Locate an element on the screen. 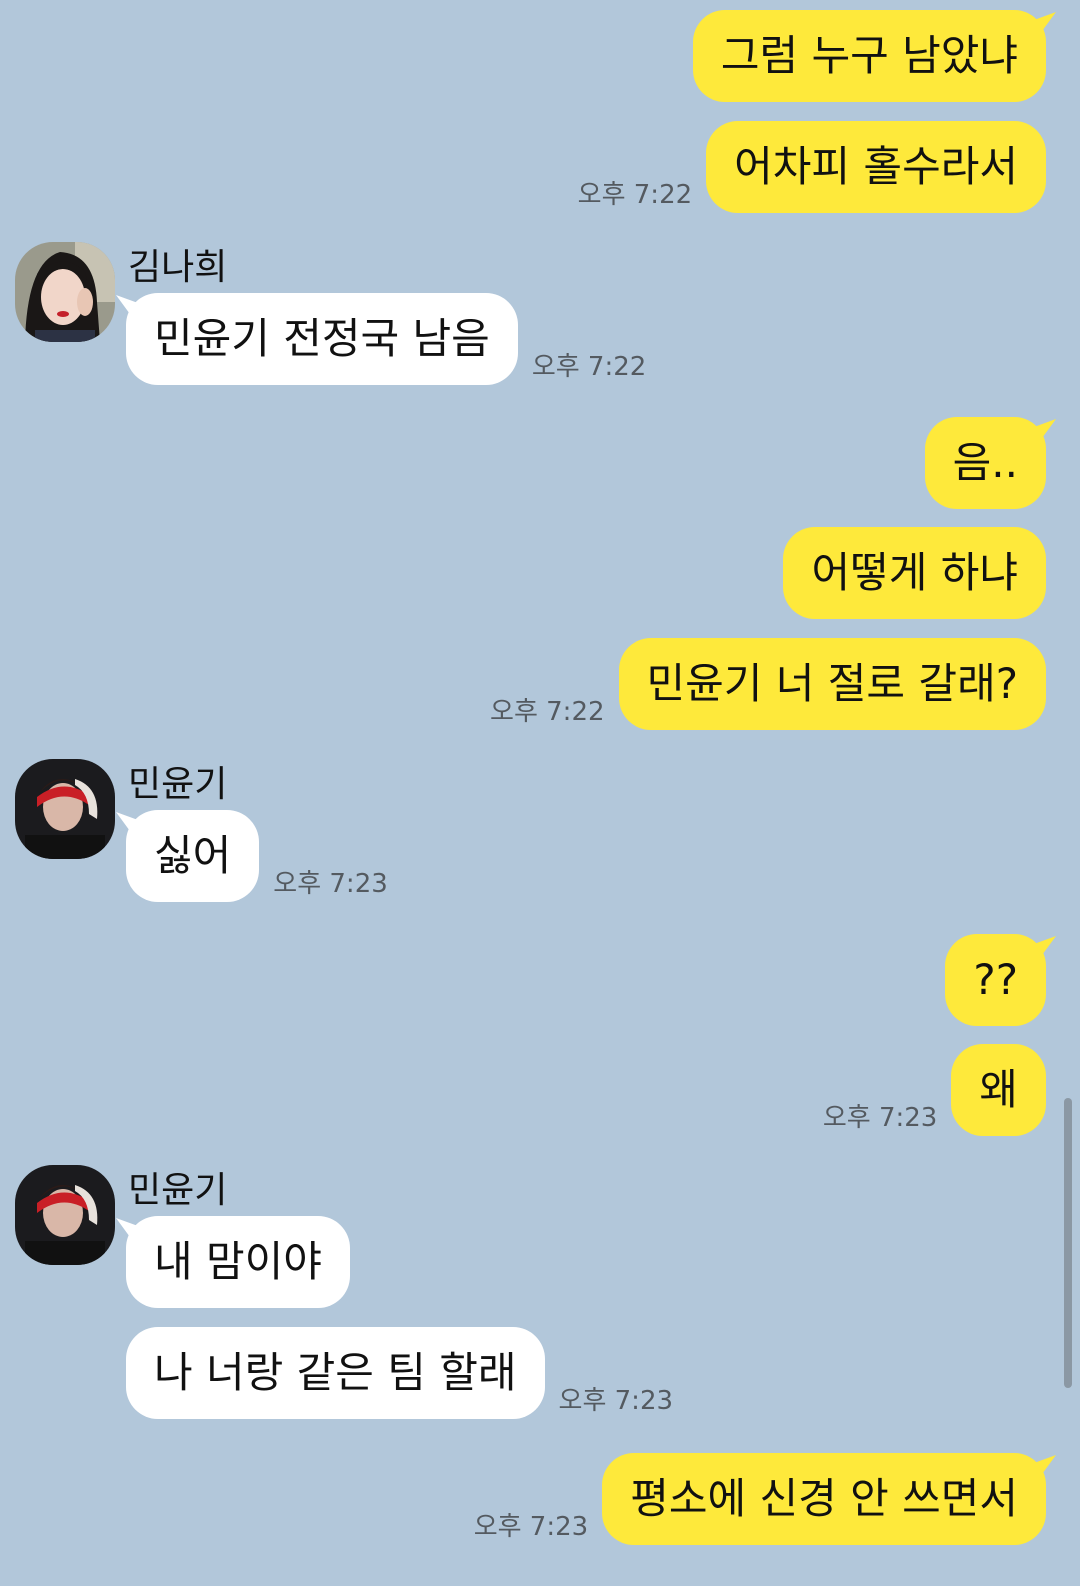 The height and width of the screenshot is (1586, 1080). other-message-bubble: 민윤기 전정국 남음 is located at coordinates (322, 339).